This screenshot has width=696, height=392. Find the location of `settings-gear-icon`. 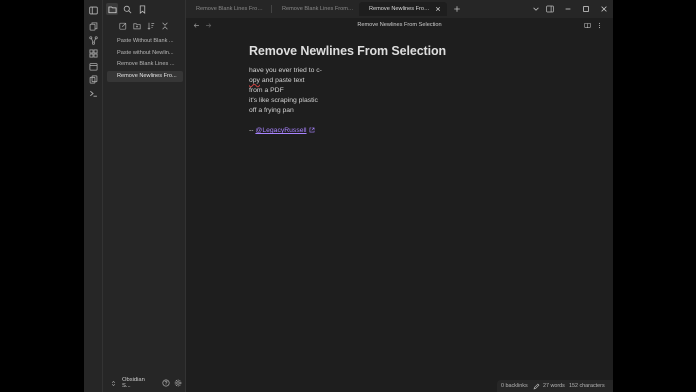

settings-gear-icon is located at coordinates (178, 383).